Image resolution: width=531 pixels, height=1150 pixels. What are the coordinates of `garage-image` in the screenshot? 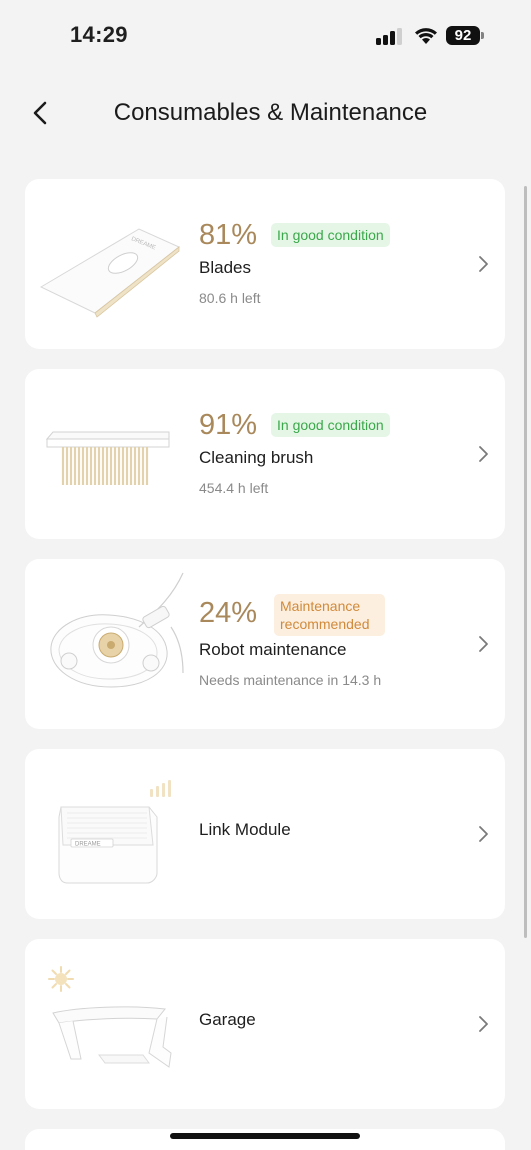 It's located at (110, 1017).